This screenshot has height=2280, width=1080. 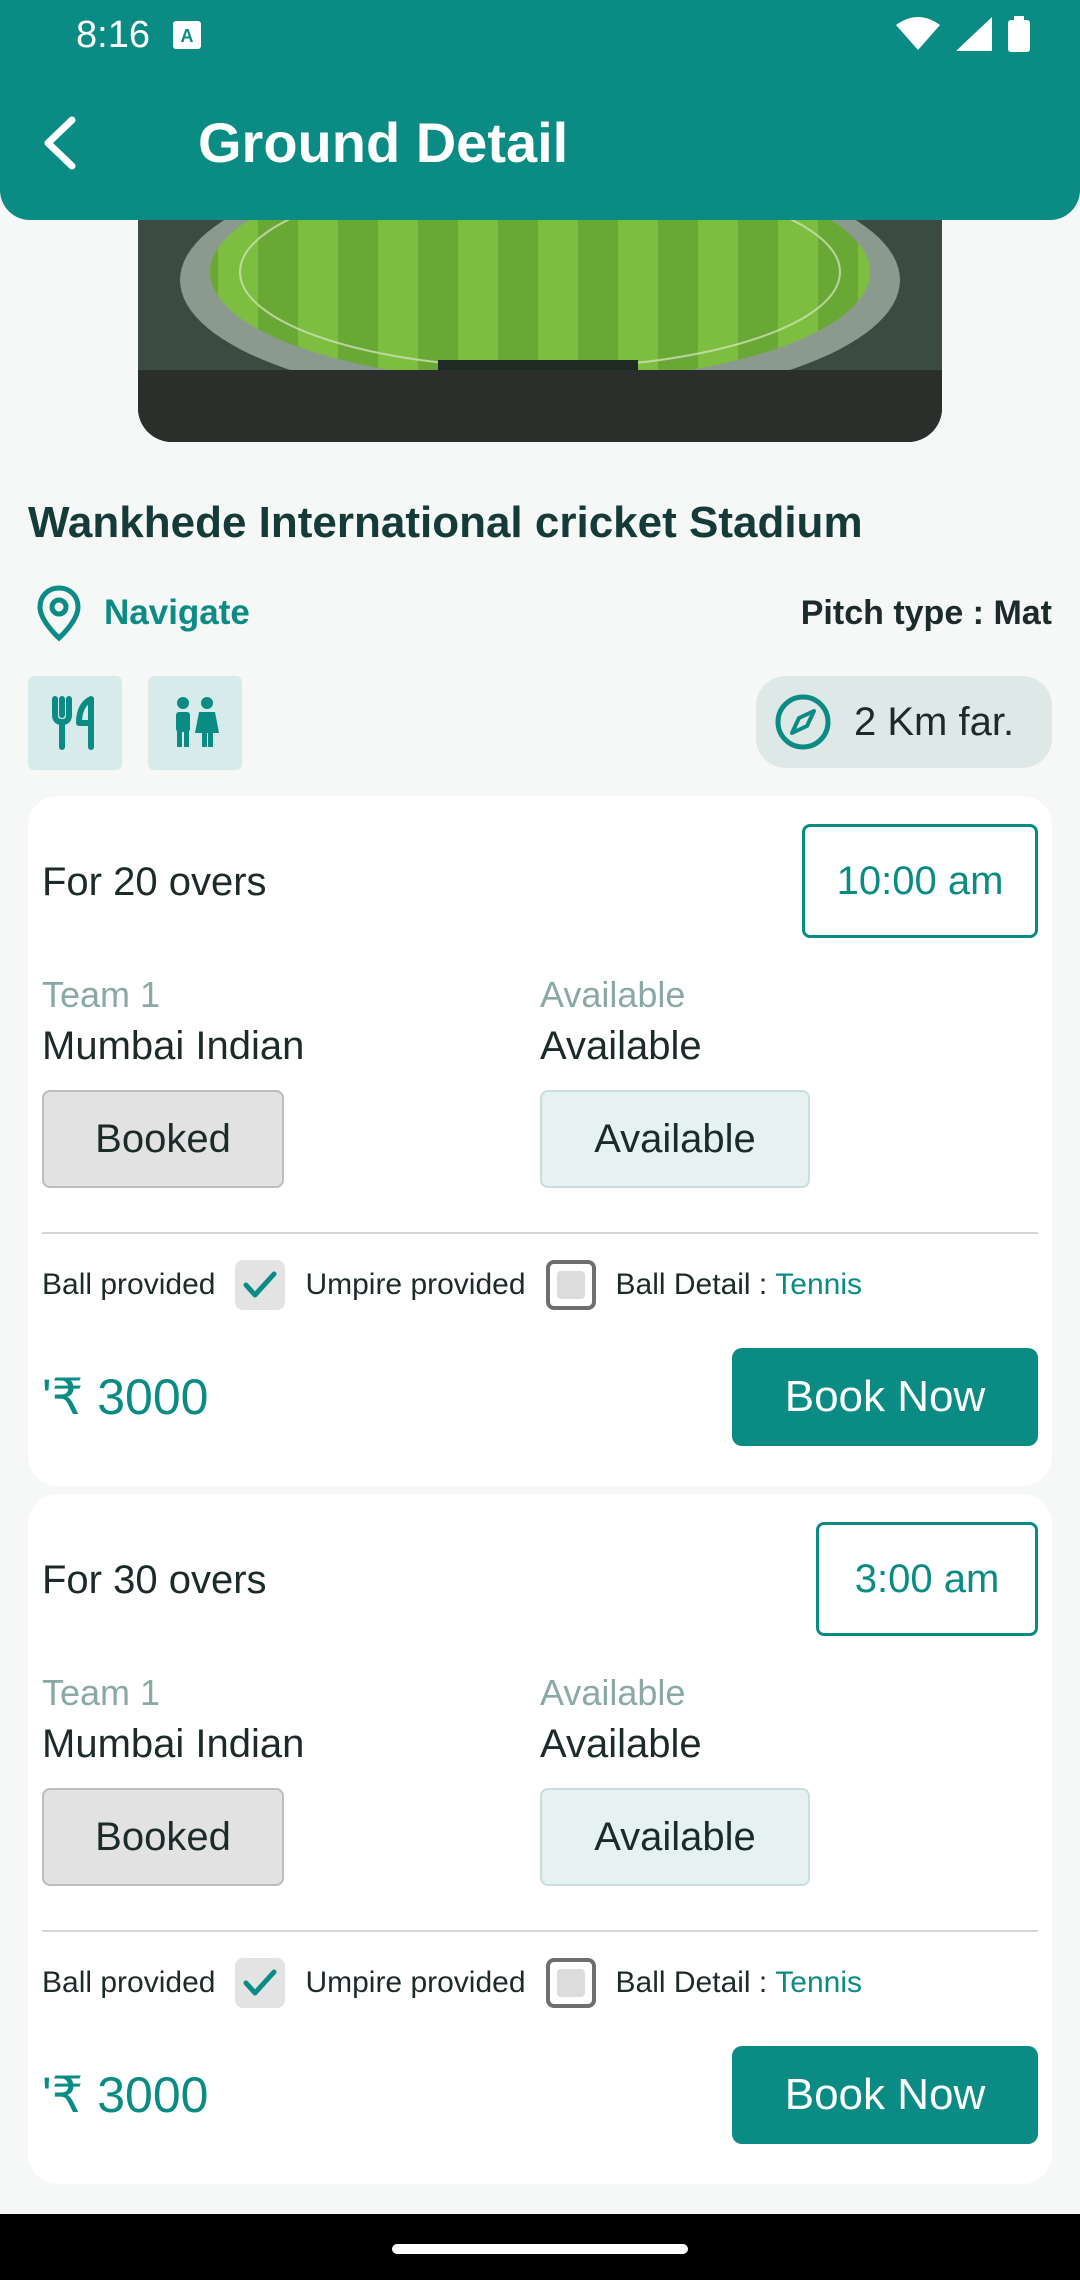 What do you see at coordinates (61, 143) in the screenshot?
I see `back-arrow-icon` at bounding box center [61, 143].